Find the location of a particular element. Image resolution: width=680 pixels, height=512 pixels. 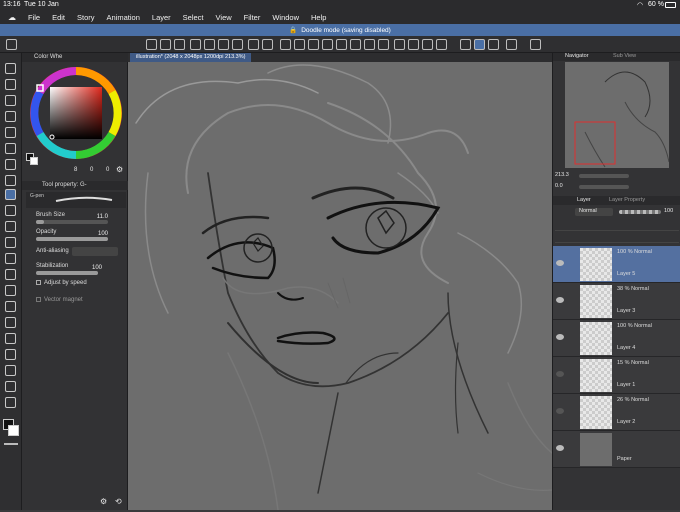

zoom-value: 213.3 is located at coordinates (562, 175).